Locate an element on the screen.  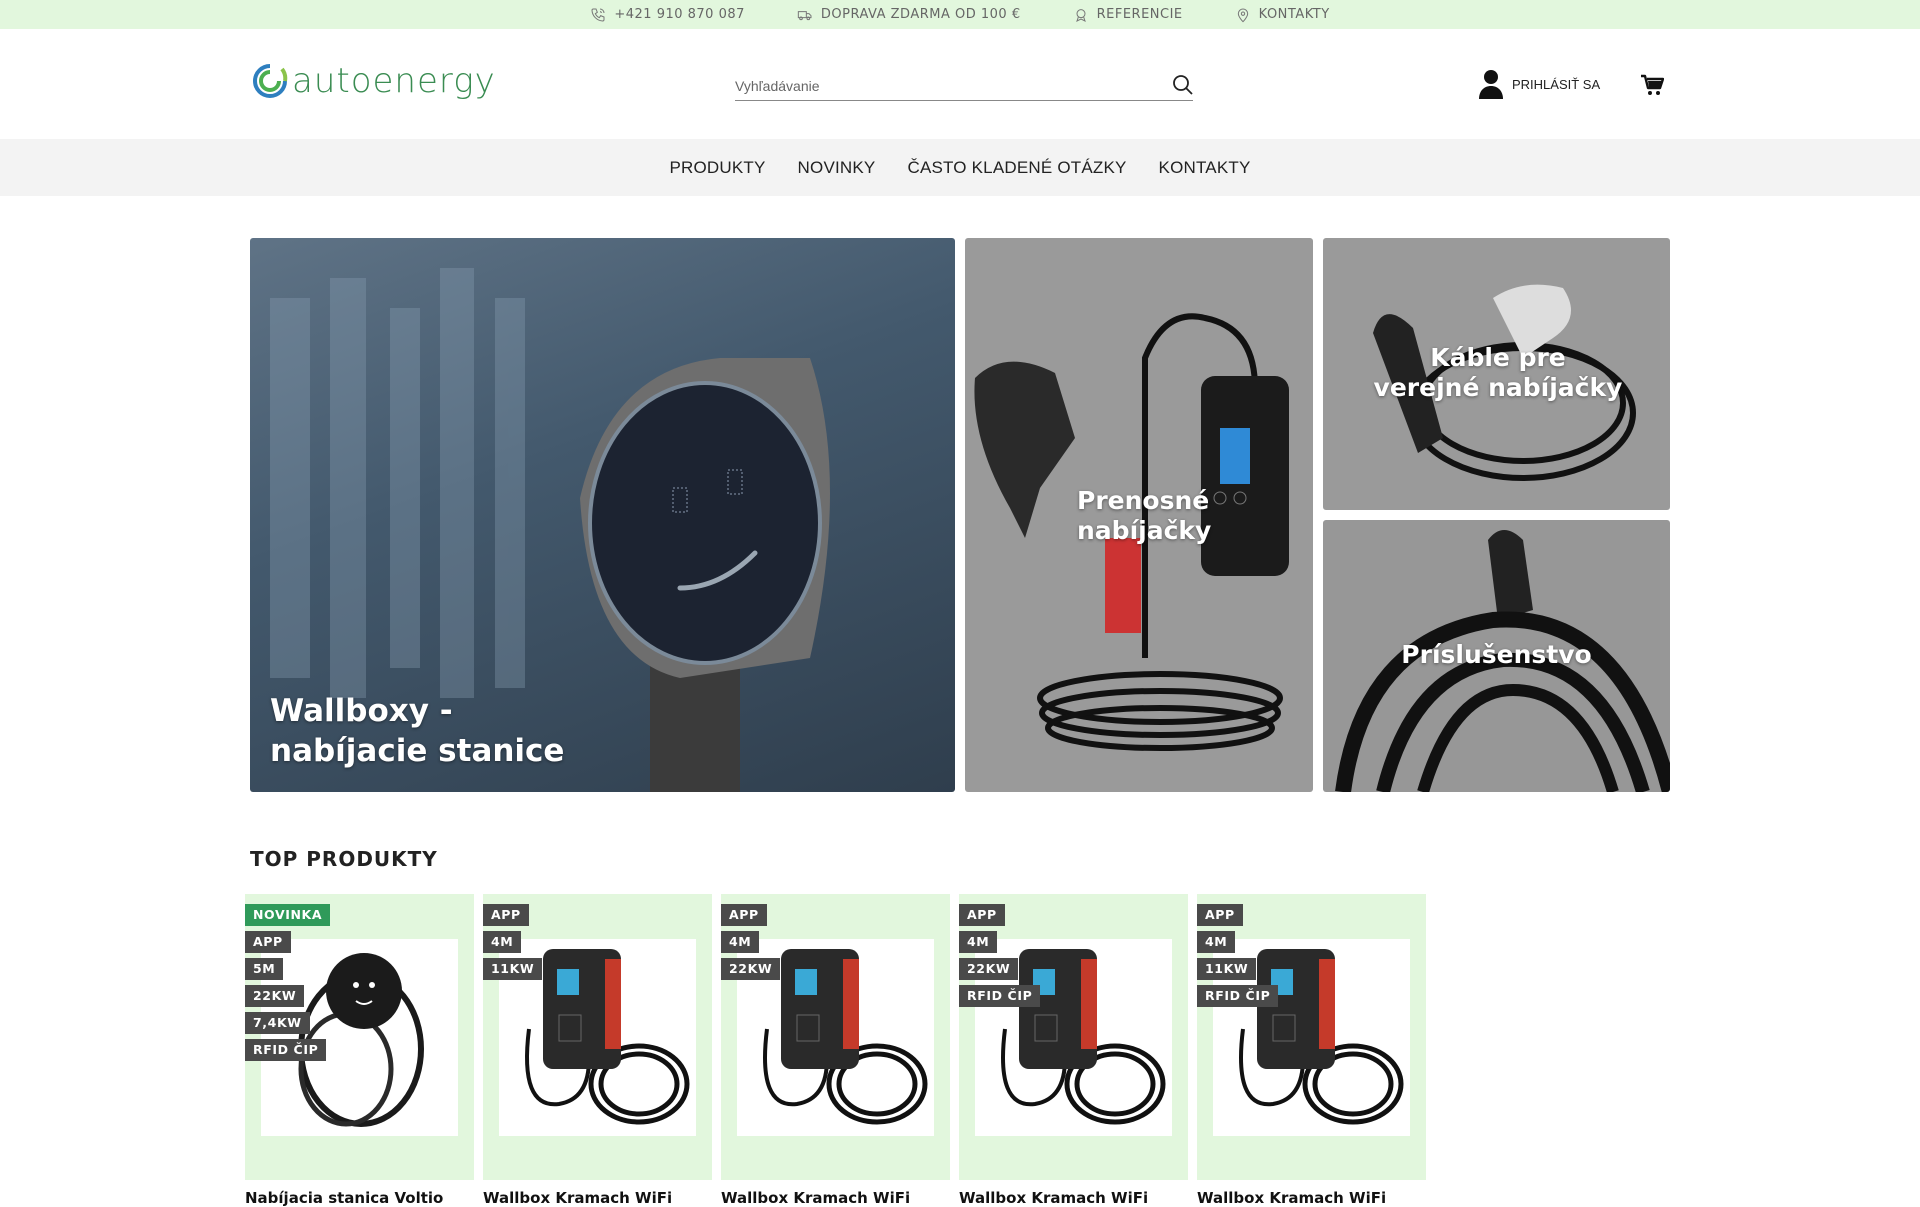
user-icon is located at coordinates (1491, 84).